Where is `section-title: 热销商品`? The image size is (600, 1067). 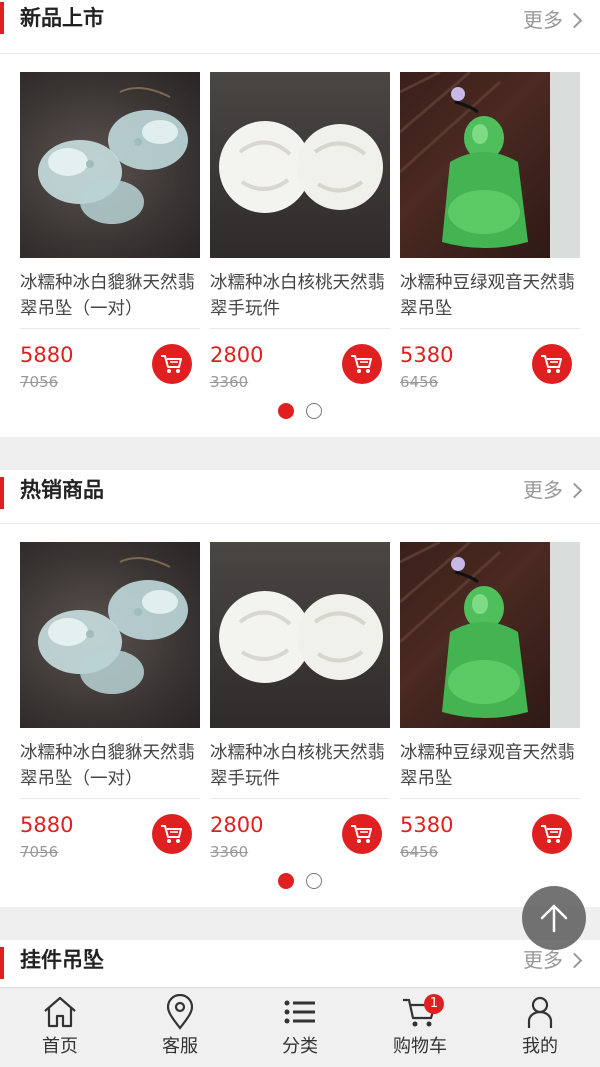
section-title: 热销商品 is located at coordinates (62, 490).